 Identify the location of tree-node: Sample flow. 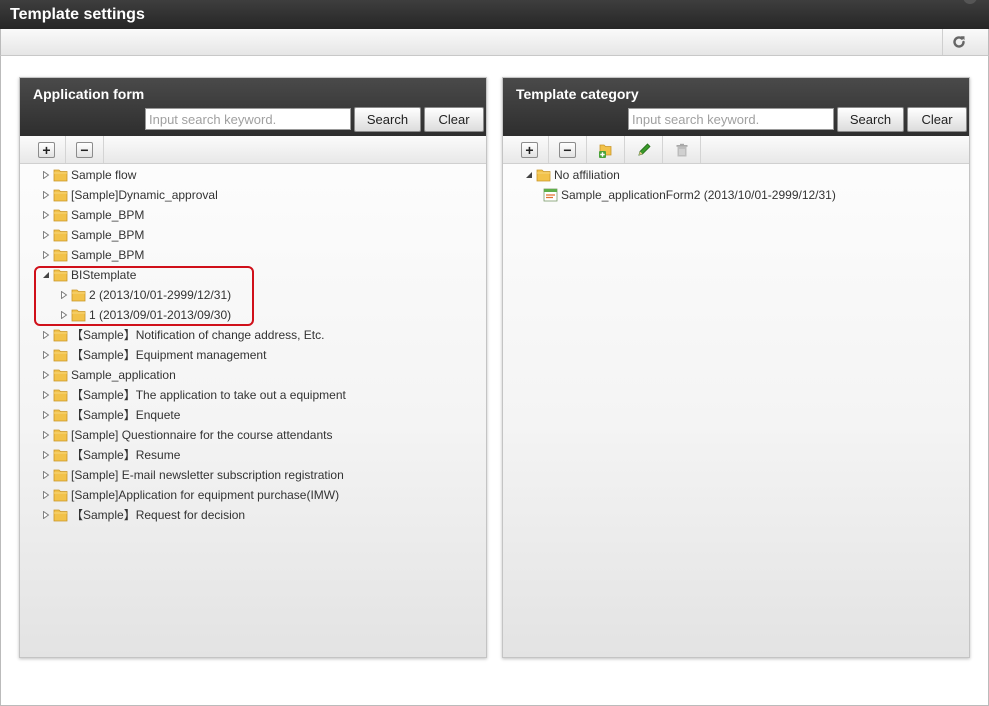
(253, 175).